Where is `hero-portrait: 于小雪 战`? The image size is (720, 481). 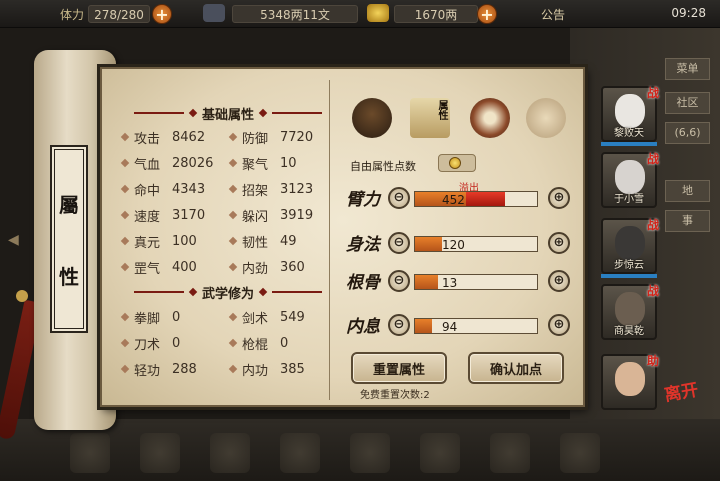
hero-portrait: 于小雪 战 is located at coordinates (630, 180).